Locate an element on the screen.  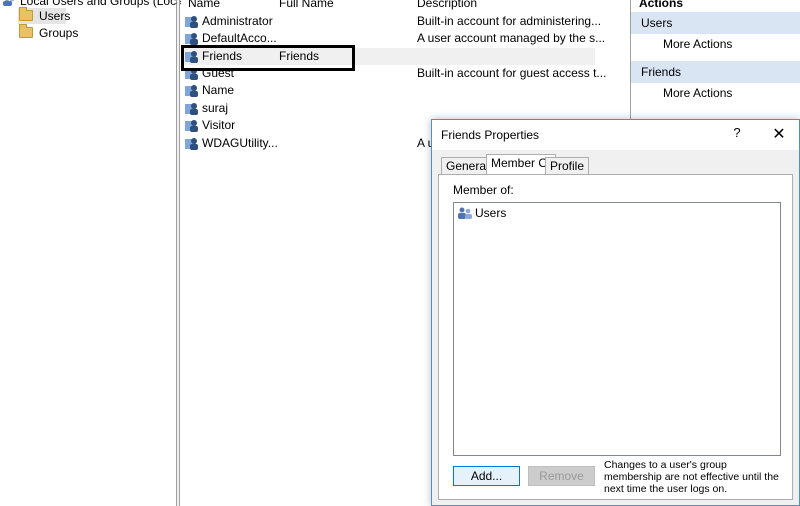
list-item: Users is located at coordinates (482, 213).